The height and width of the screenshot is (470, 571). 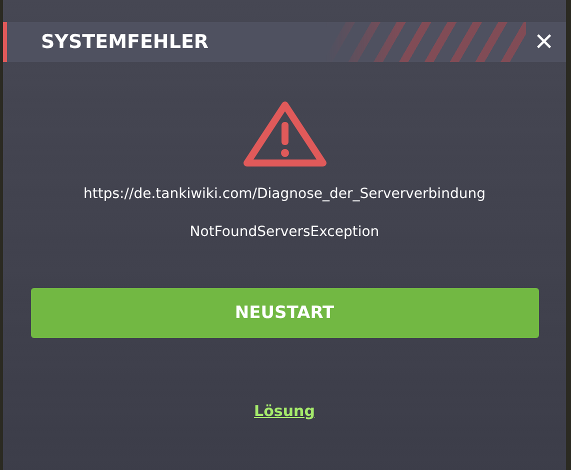 I want to click on help-url: https://de.tankiwiki.com/Diagnose_der_Serververbindung, so click(x=285, y=194).